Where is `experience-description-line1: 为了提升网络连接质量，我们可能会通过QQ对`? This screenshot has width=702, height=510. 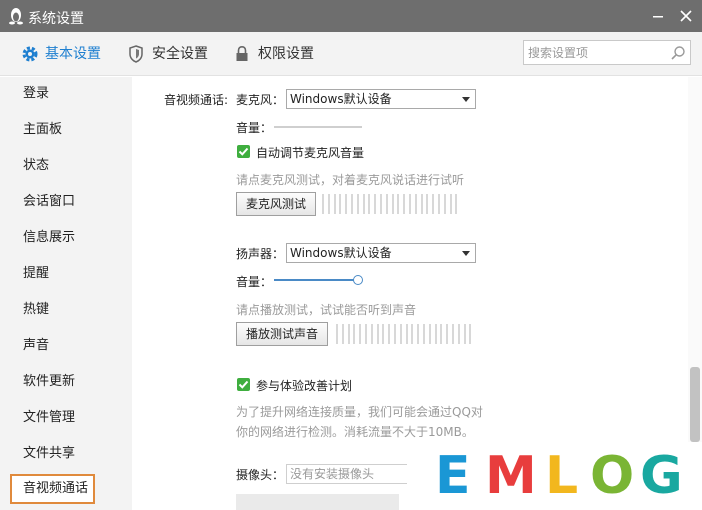 experience-description-line1: 为了提升网络连接质量，我们可能会通过QQ对 is located at coordinates (359, 412).